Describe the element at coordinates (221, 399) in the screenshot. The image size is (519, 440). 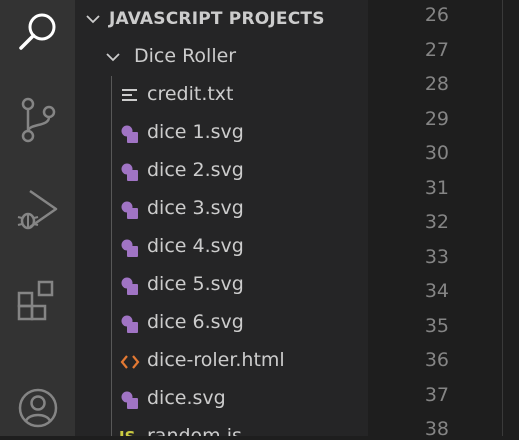
I see `file-item: dice.svg` at that location.